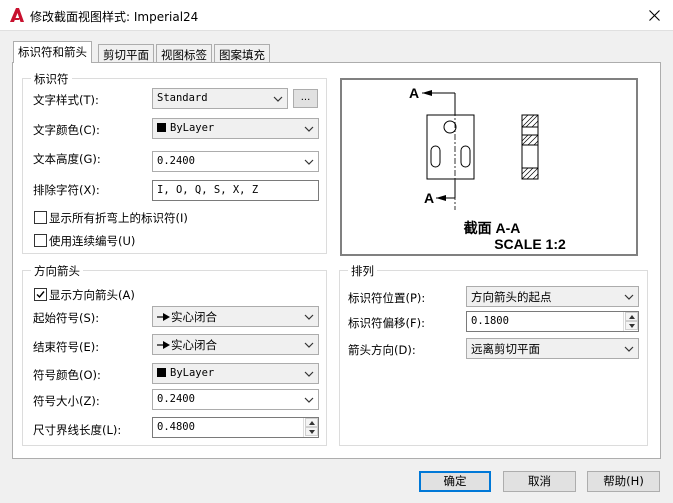 The height and width of the screenshot is (503, 673). Describe the element at coordinates (220, 98) in the screenshot. I see `text-style-dropdown: Standard` at that location.